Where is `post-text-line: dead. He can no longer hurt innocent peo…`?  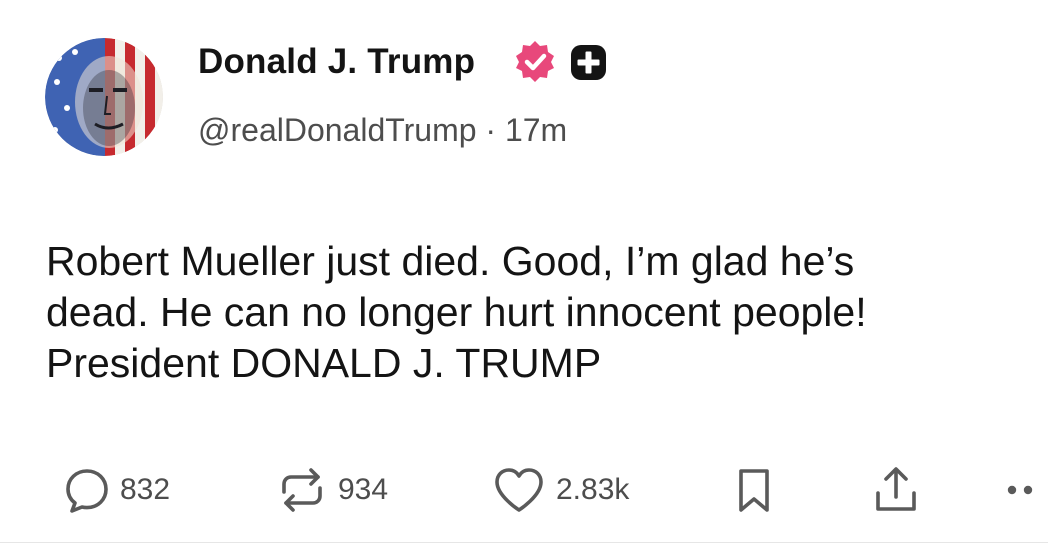 post-text-line: dead. He can no longer hurt innocent peo… is located at coordinates (456, 312).